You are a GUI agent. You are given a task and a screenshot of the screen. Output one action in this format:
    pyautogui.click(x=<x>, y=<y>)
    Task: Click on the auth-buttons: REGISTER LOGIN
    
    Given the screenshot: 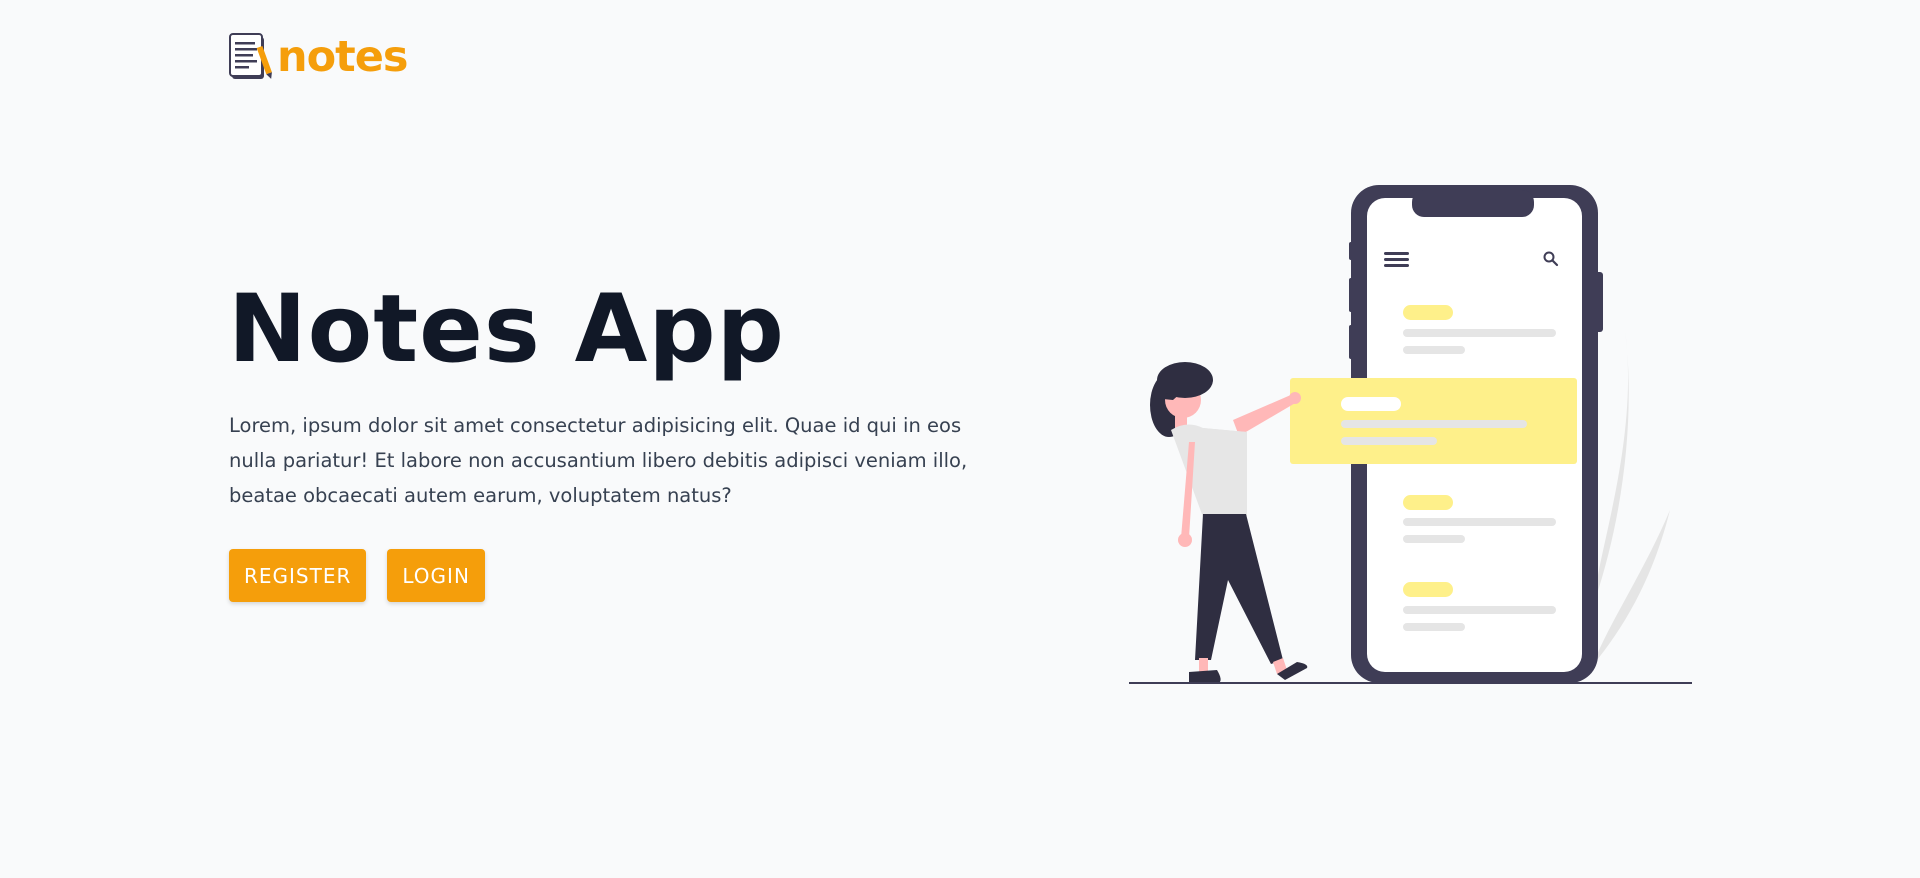 What is the action you would take?
    pyautogui.click(x=357, y=575)
    